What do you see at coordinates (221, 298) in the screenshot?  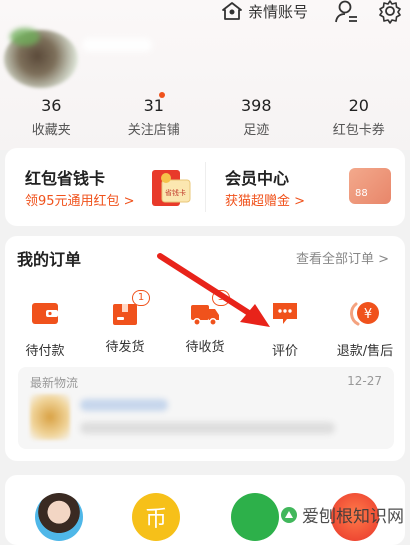 I see `order-badge: 3` at bounding box center [221, 298].